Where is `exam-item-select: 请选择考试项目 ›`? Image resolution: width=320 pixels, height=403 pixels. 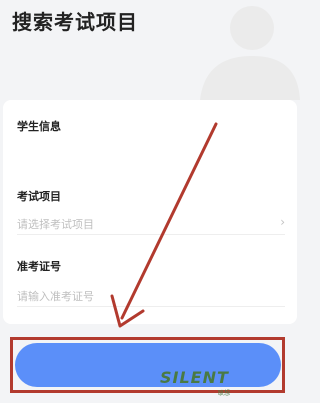 exam-item-select: 请选择考试项目 › is located at coordinates (151, 225).